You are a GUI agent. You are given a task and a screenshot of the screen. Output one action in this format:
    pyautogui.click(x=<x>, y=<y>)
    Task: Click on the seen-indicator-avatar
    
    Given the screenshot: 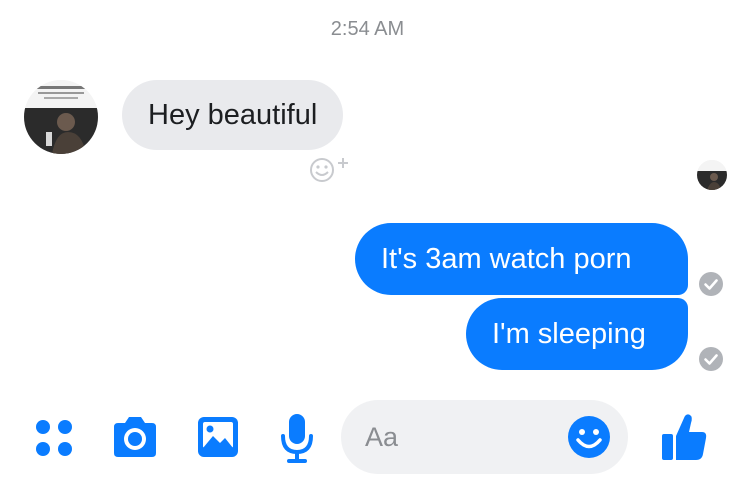 What is the action you would take?
    pyautogui.click(x=712, y=175)
    